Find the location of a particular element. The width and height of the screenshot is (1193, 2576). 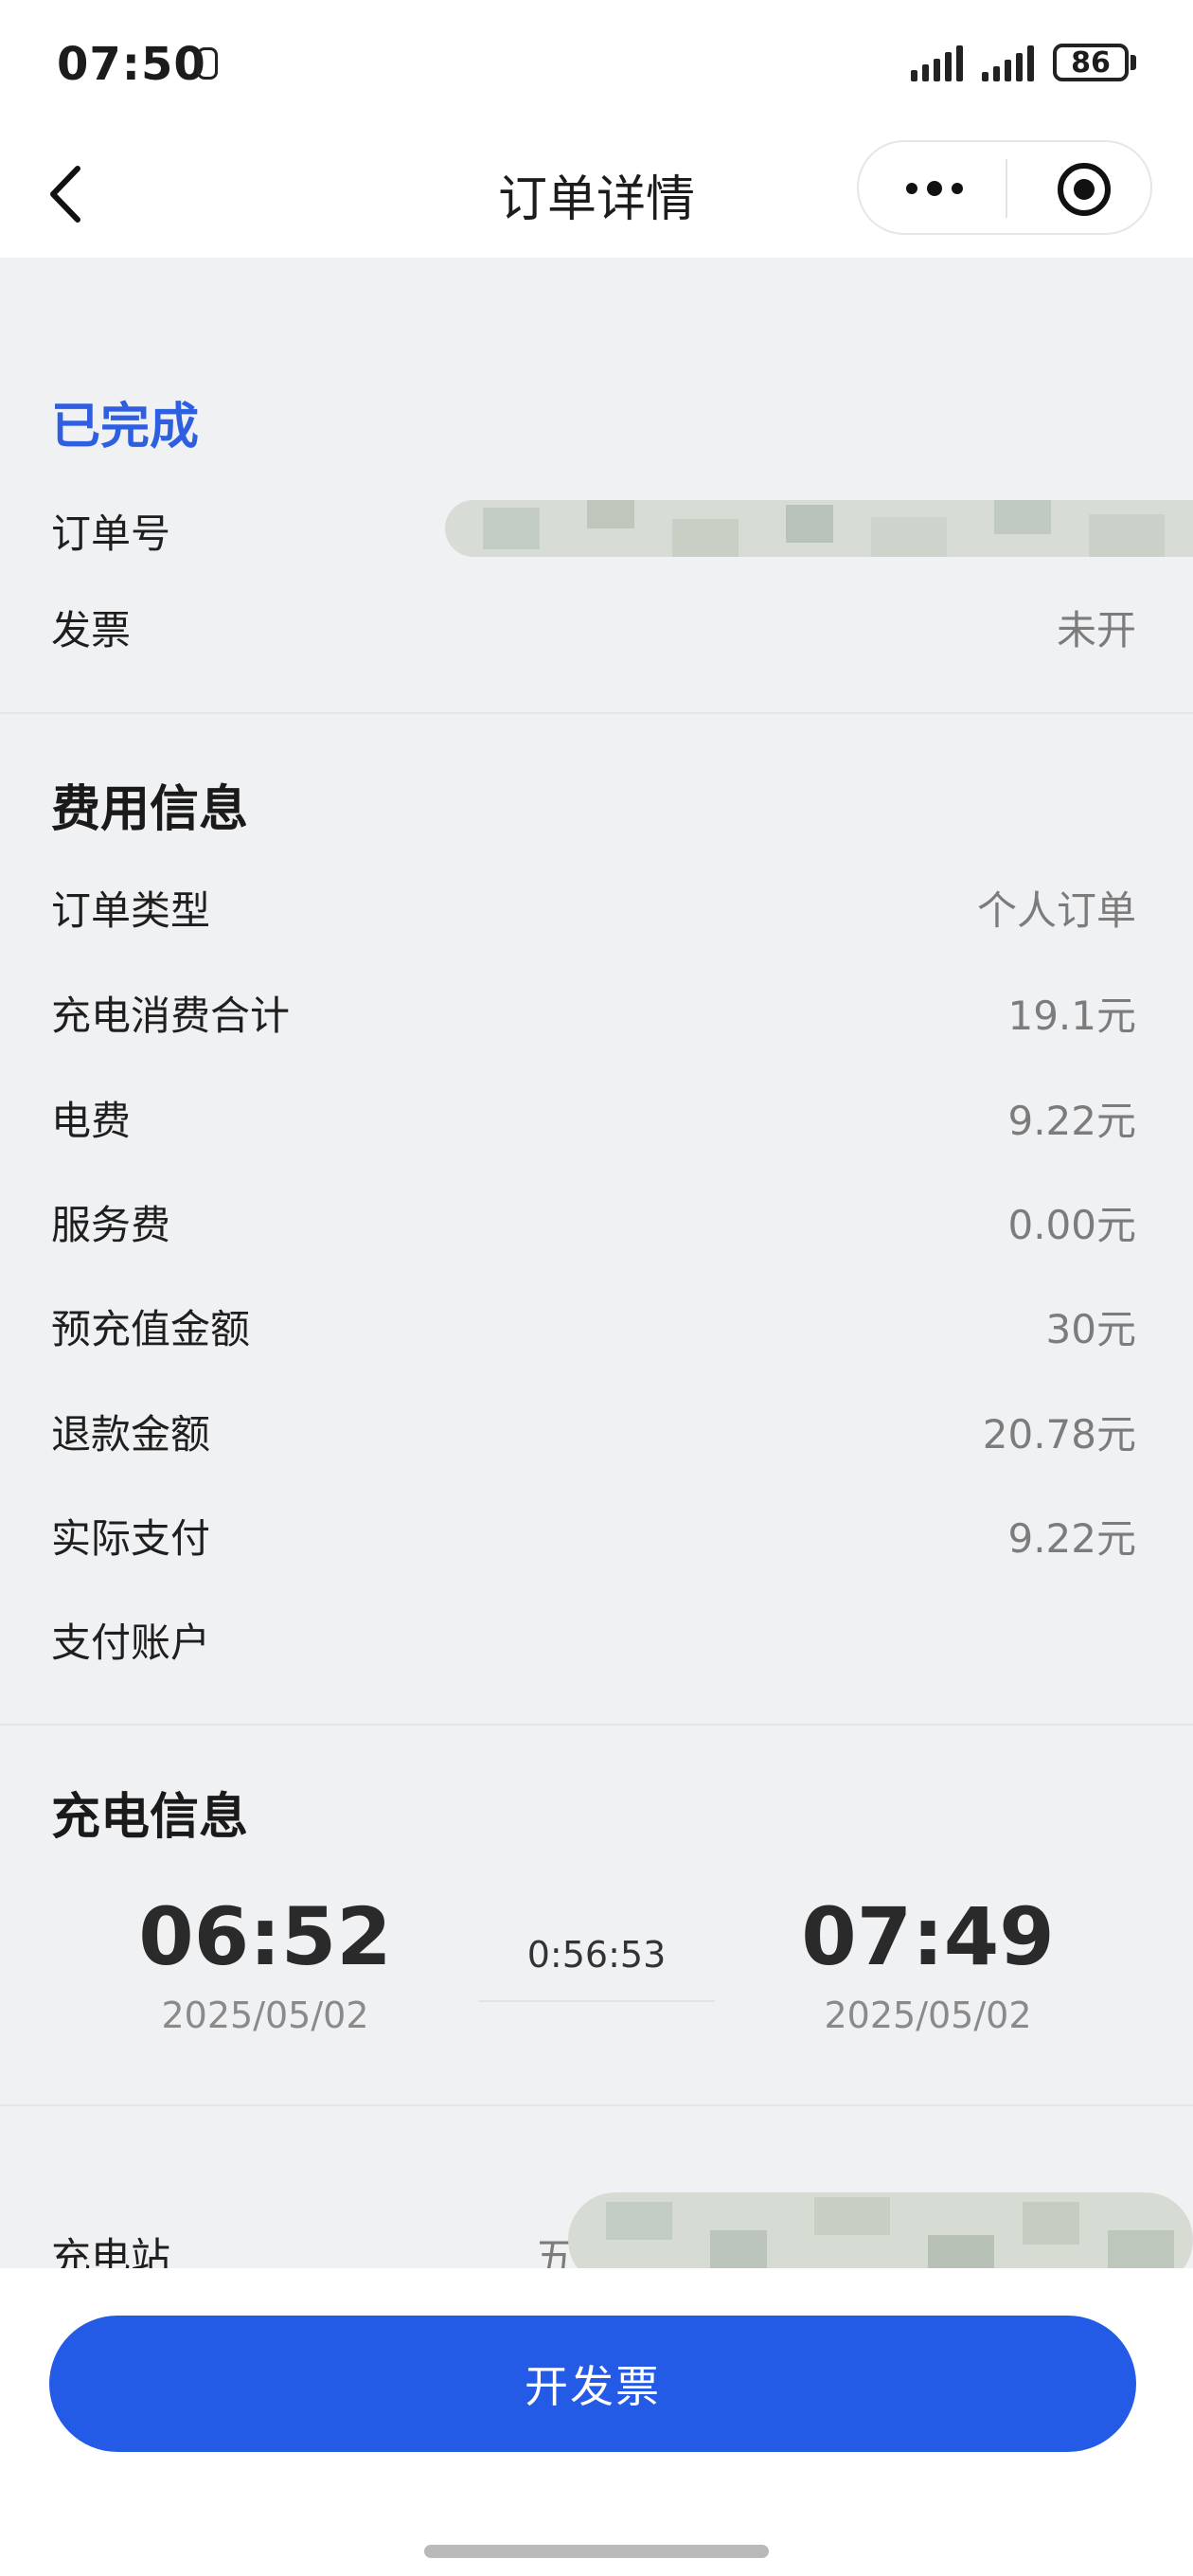

fee-row-label: 预充值金额 is located at coordinates (151, 1329).